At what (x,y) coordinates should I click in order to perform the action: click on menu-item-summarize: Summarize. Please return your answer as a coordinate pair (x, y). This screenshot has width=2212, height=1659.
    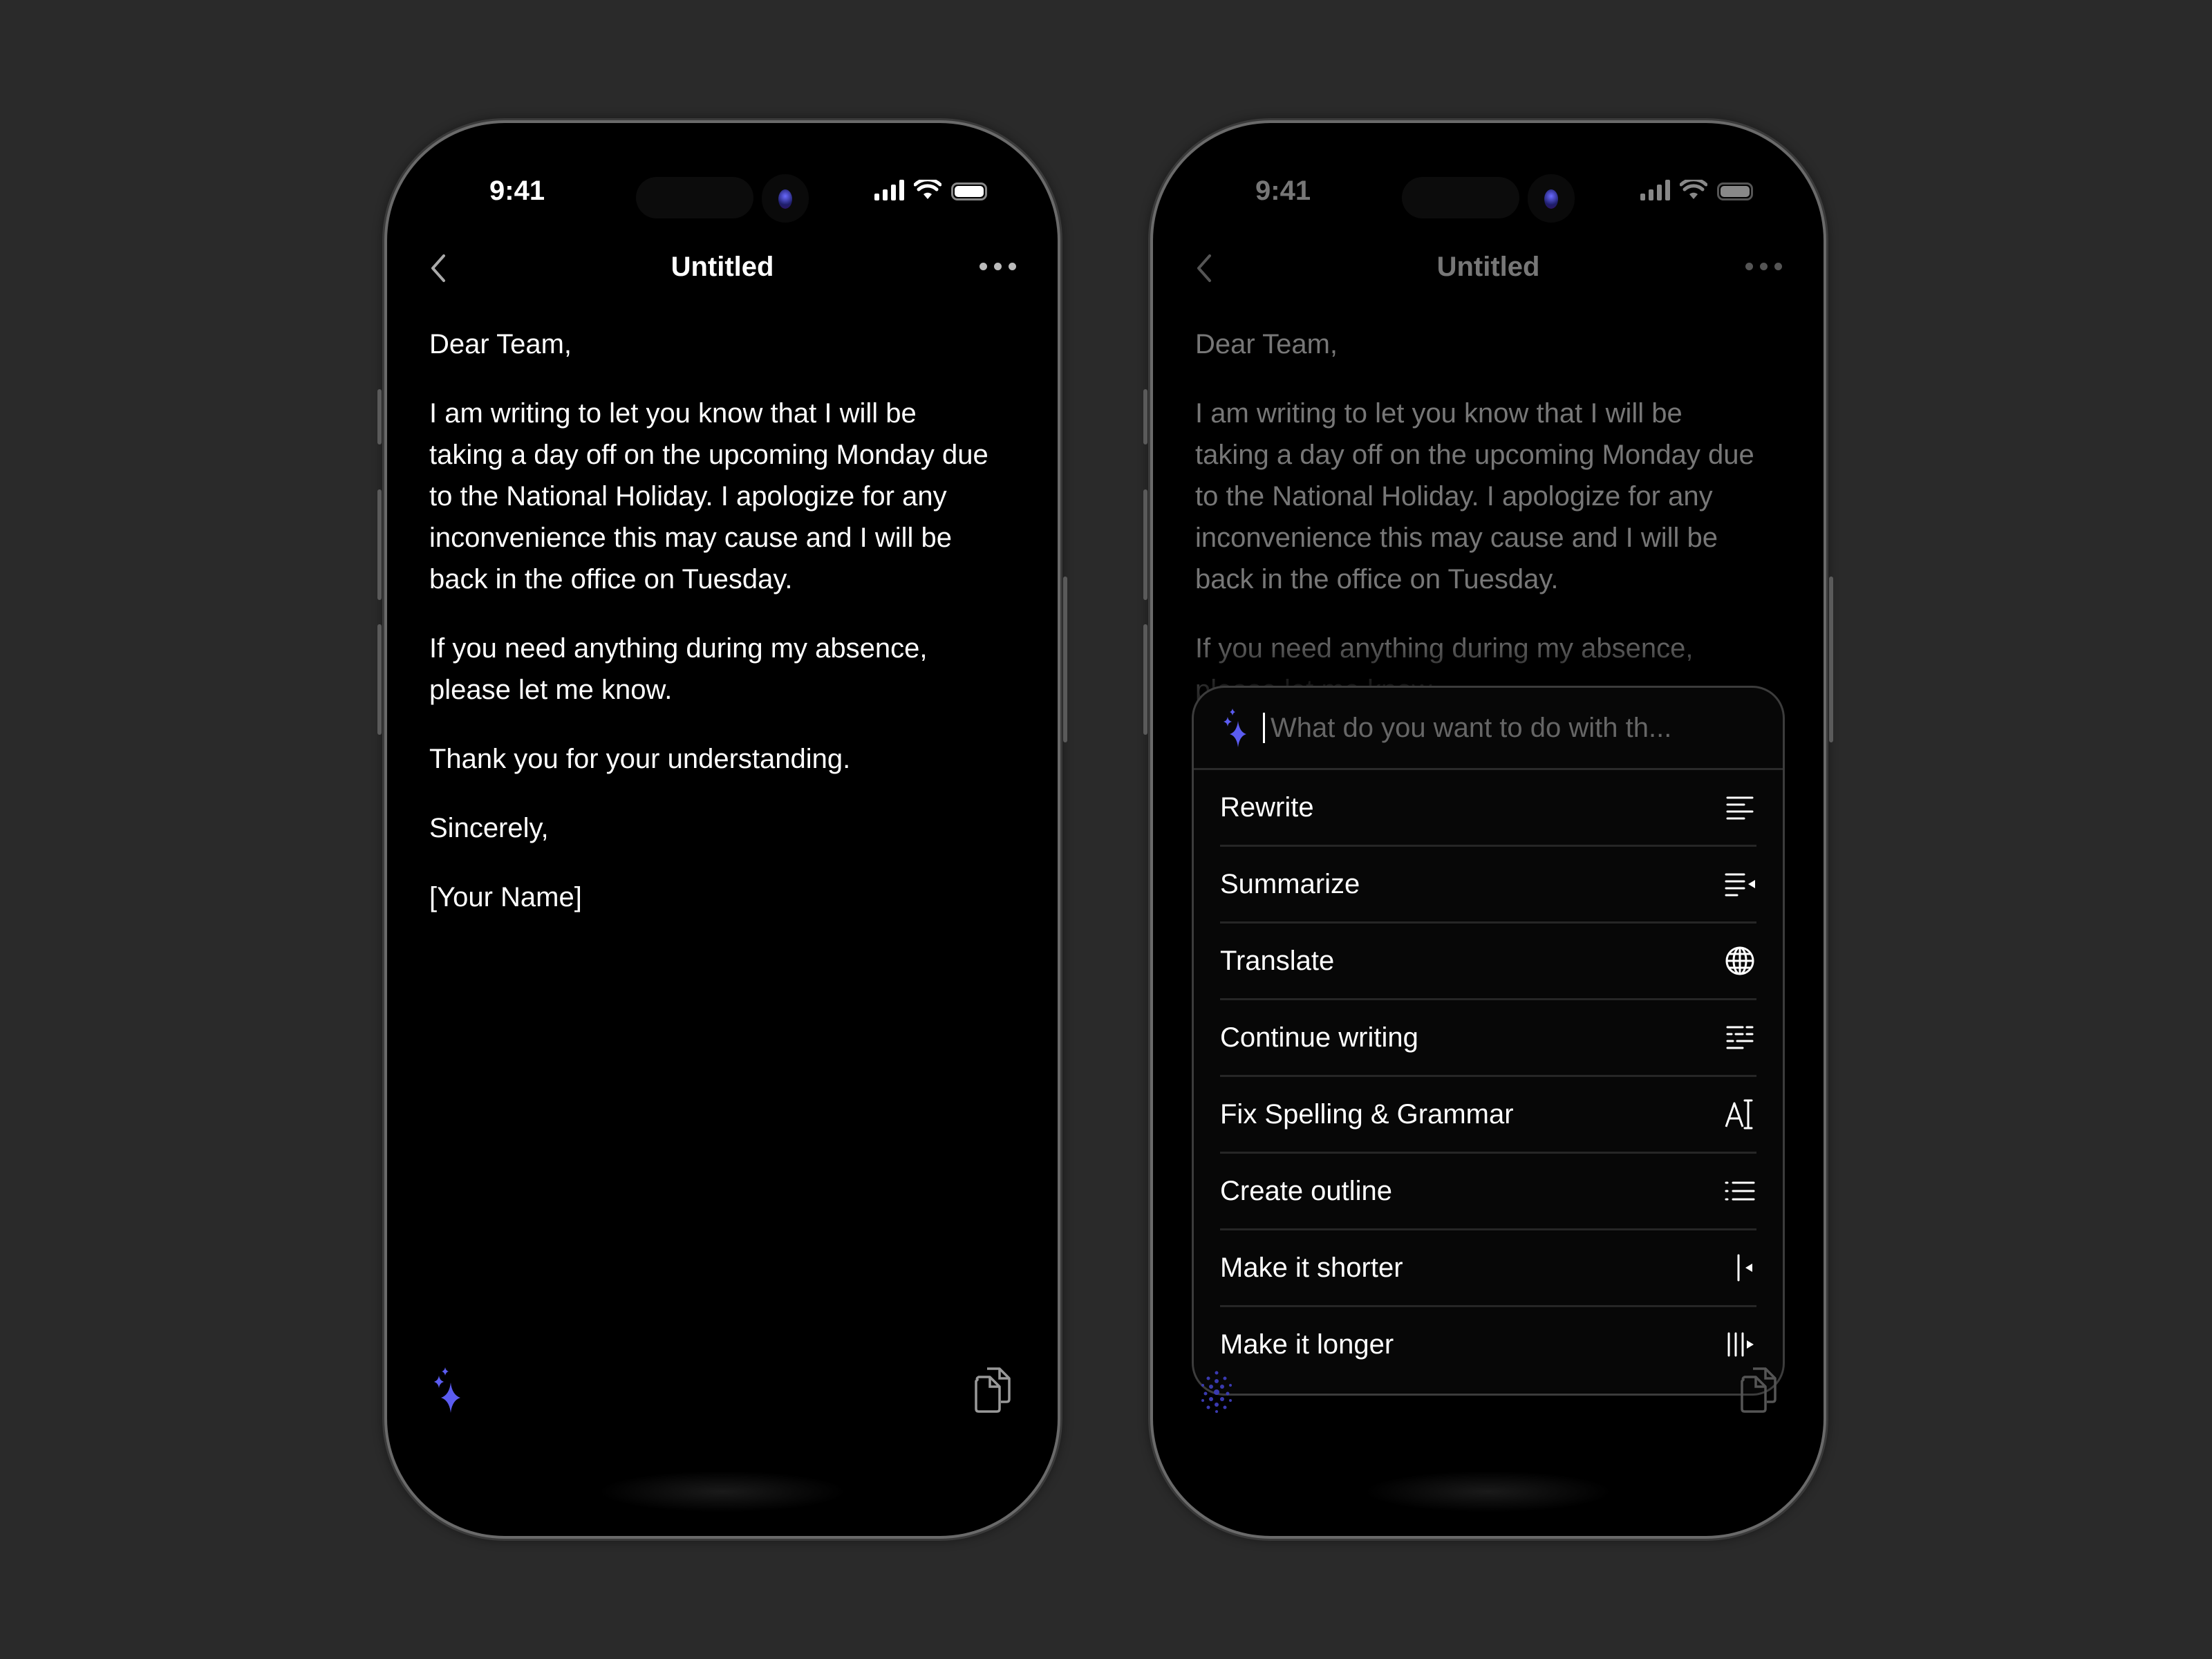
    Looking at the image, I should click on (1488, 885).